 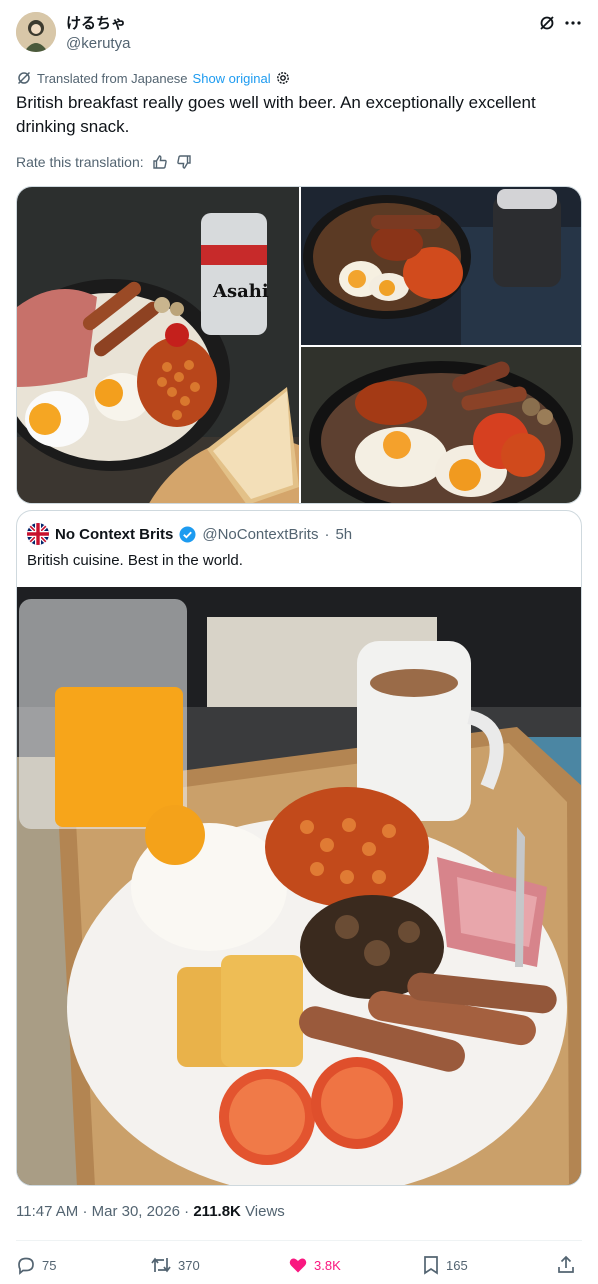 I want to click on share-icon, so click(x=566, y=1264).